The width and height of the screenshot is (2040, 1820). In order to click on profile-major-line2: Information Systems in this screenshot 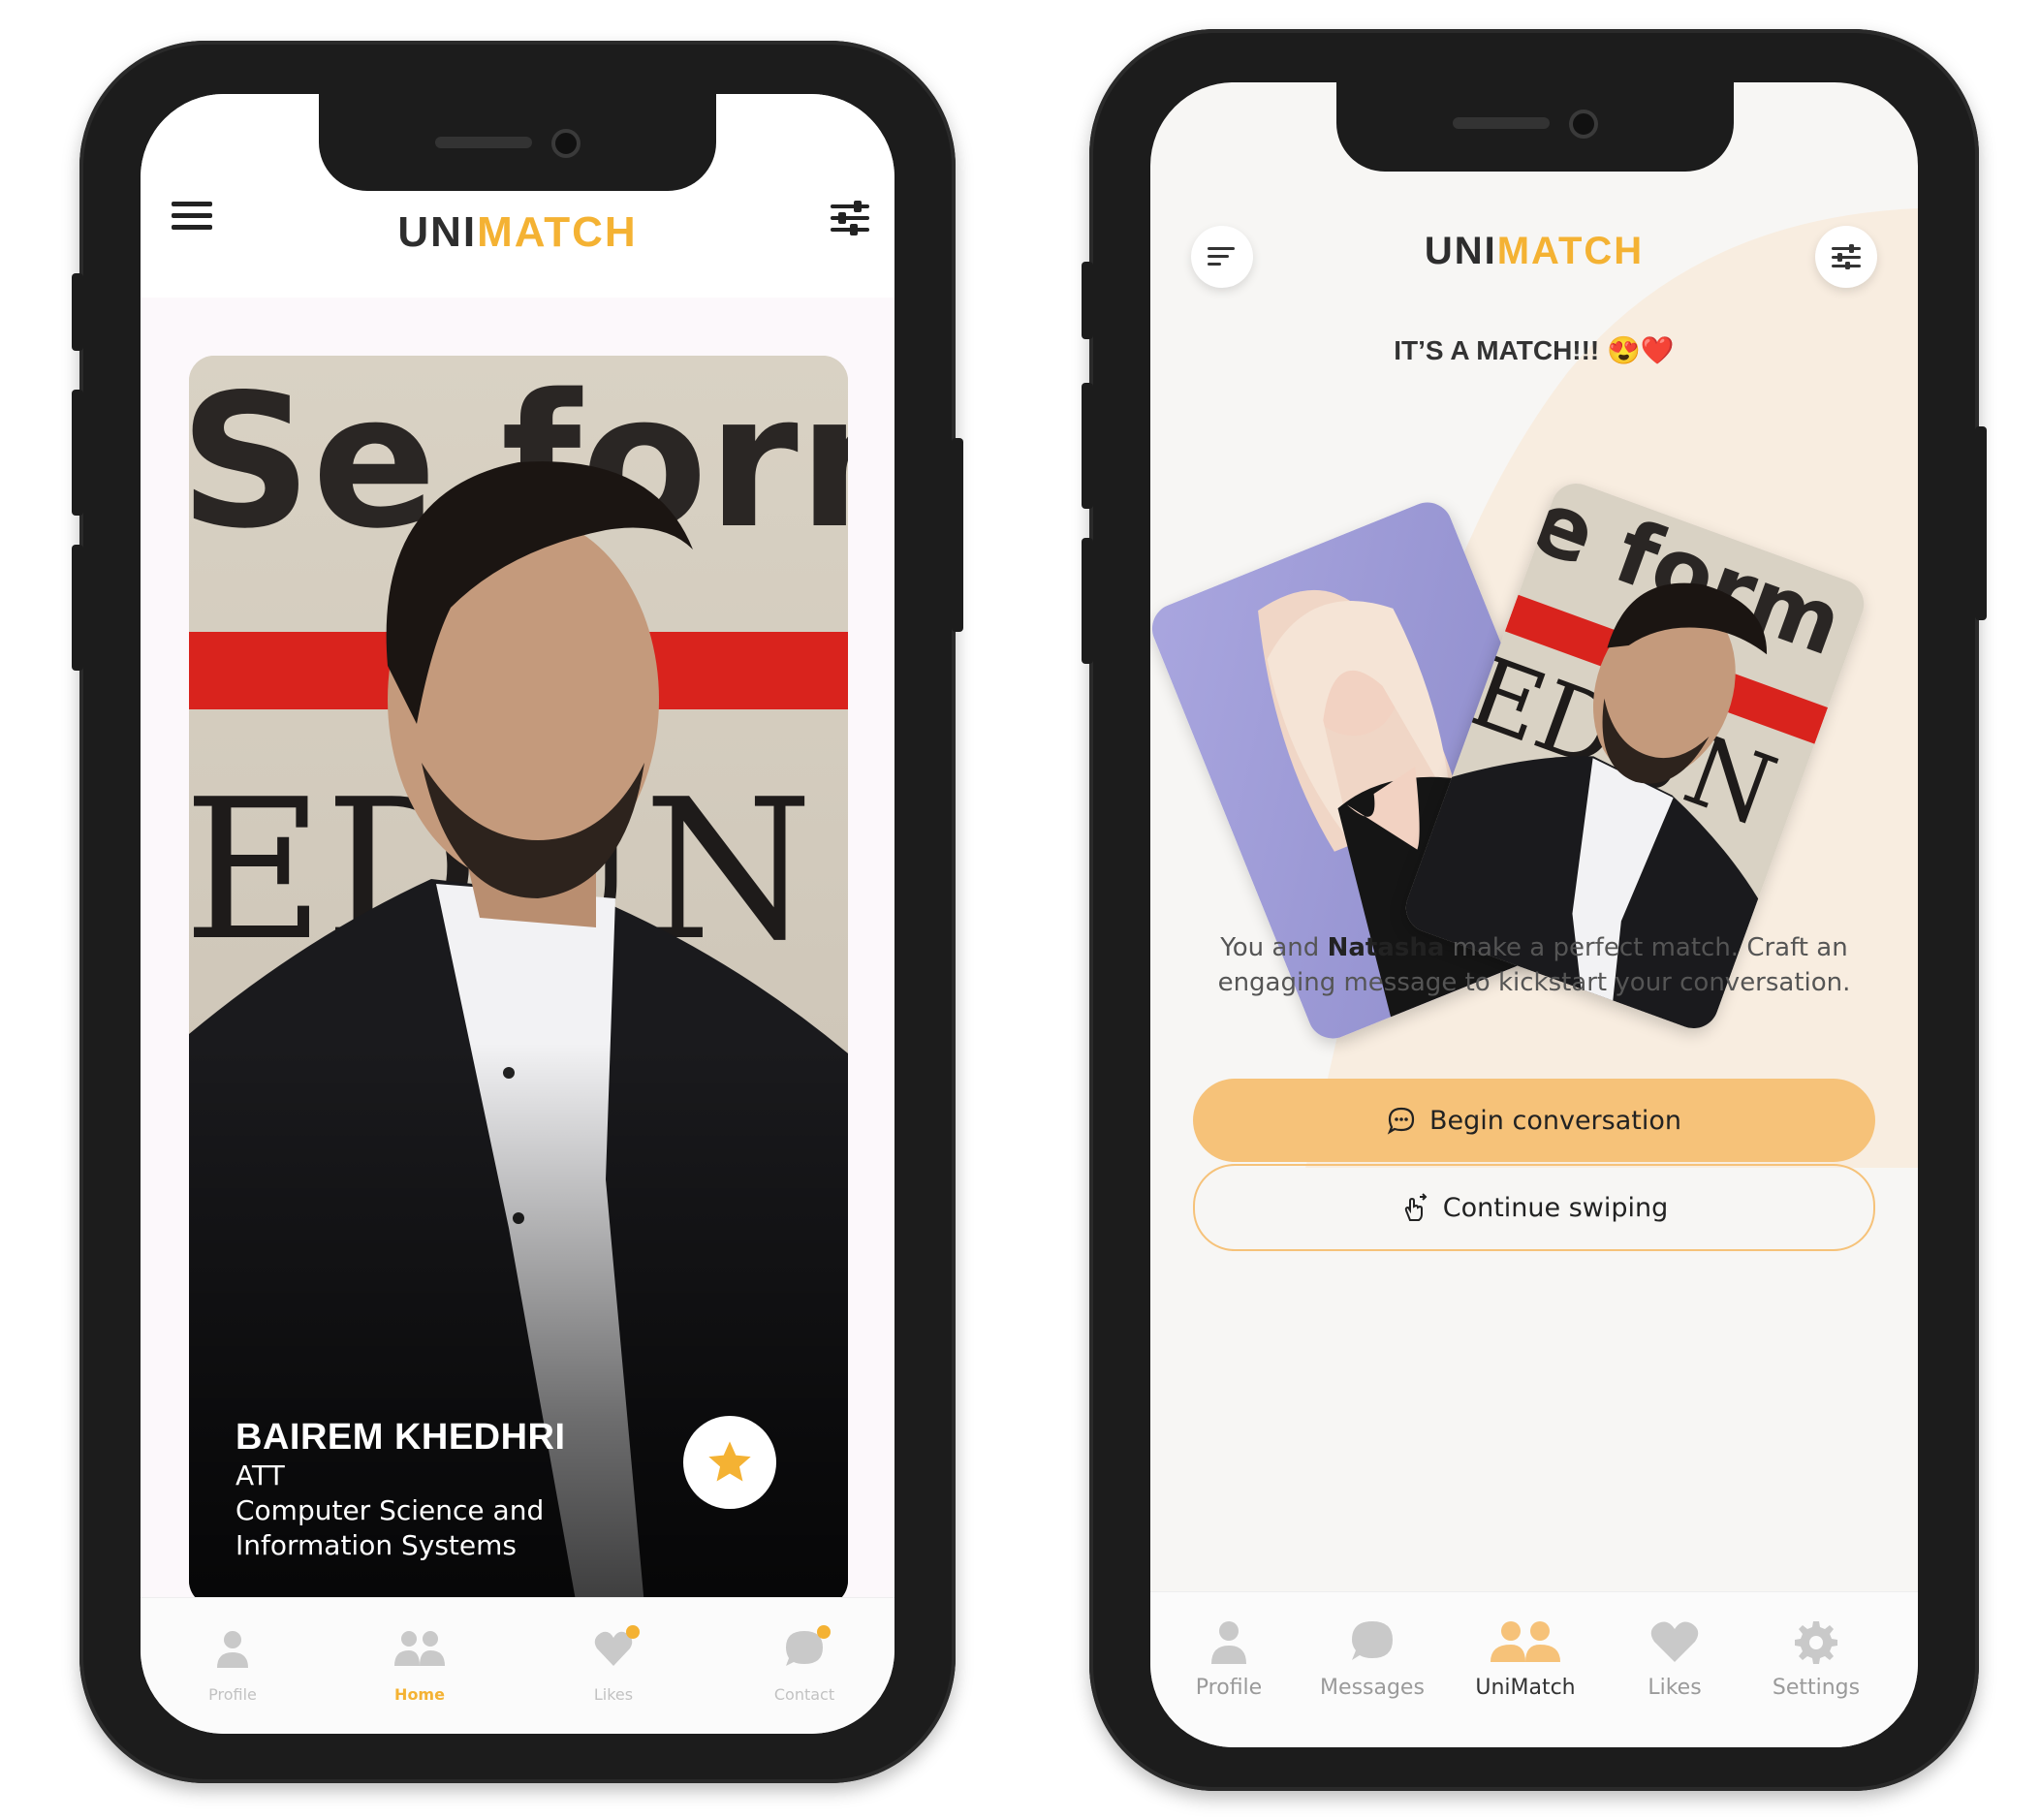, I will do `click(376, 1545)`.